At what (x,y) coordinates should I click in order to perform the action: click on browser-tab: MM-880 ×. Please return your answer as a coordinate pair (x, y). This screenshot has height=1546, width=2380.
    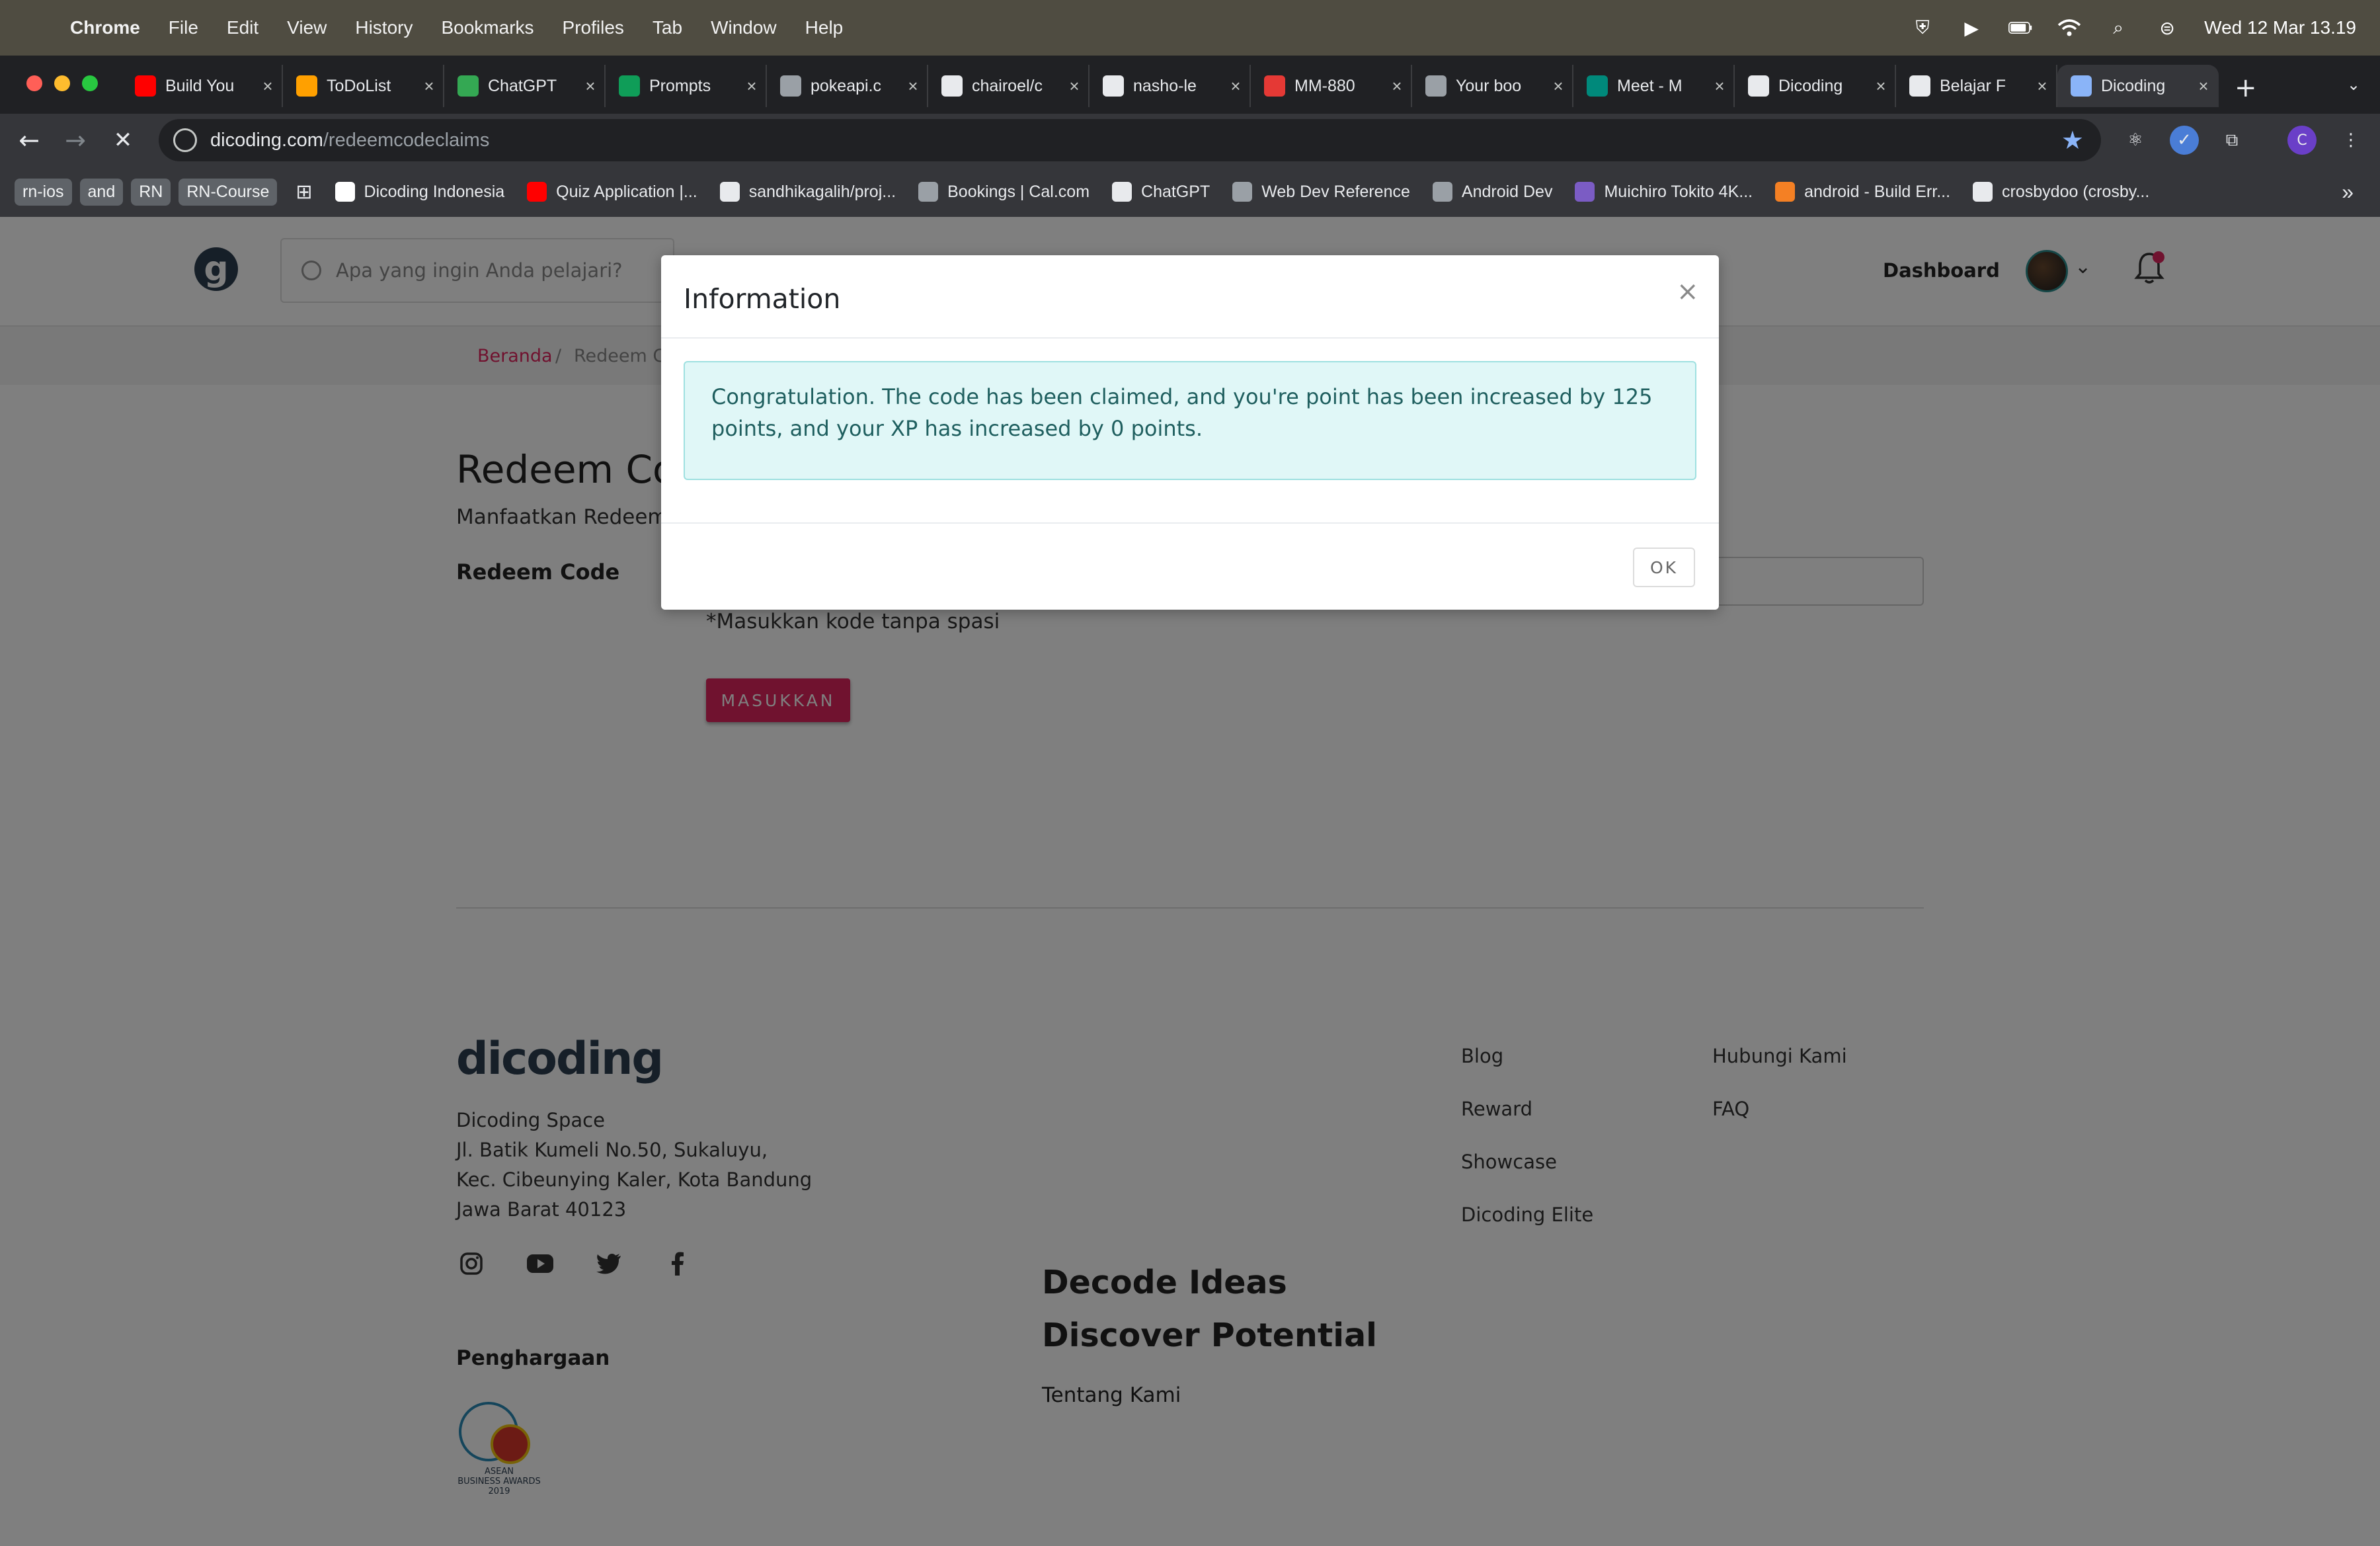
    Looking at the image, I should click on (1331, 86).